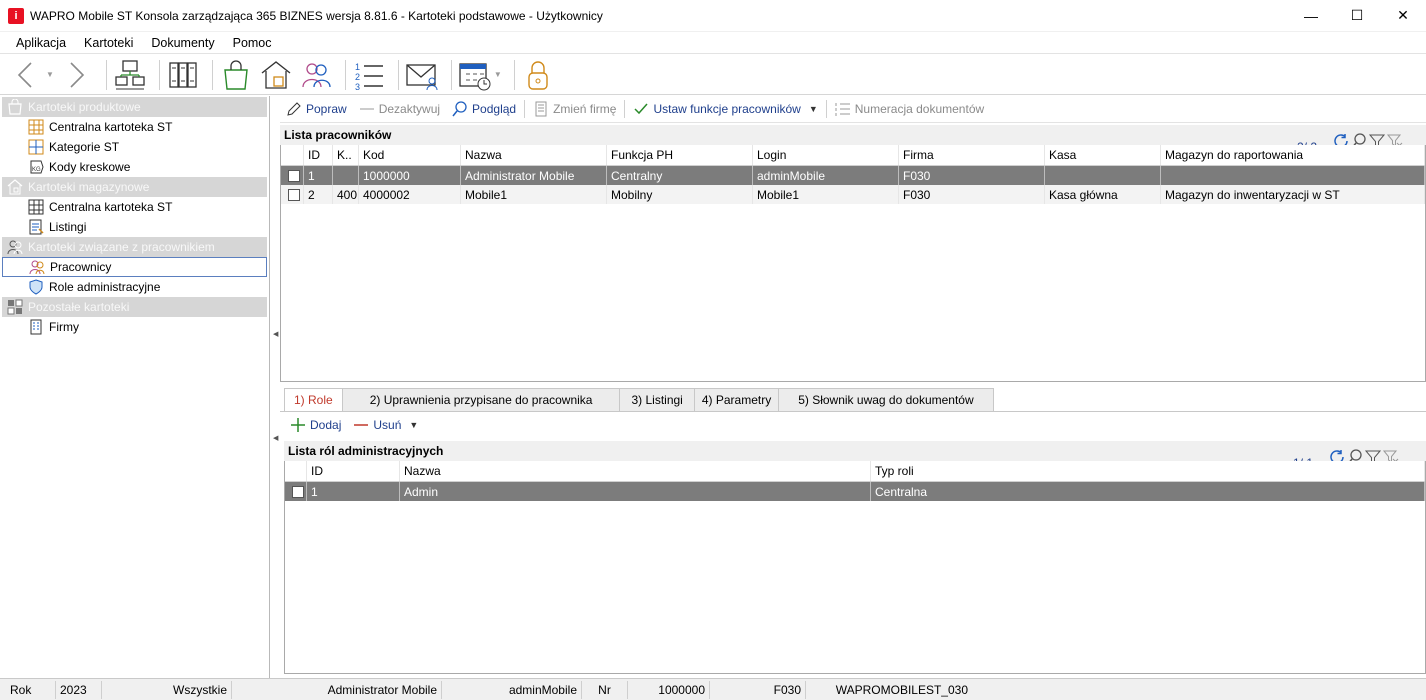  What do you see at coordinates (919, 109) in the screenshot?
I see `numeracja-label: Numeracja dokumentów` at bounding box center [919, 109].